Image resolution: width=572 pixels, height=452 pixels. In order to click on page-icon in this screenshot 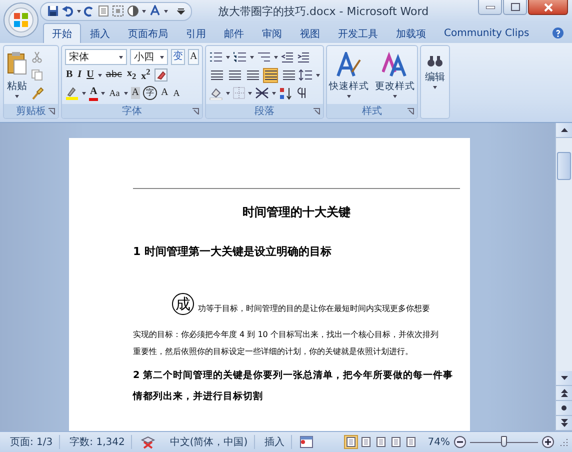, I will do `click(103, 11)`.